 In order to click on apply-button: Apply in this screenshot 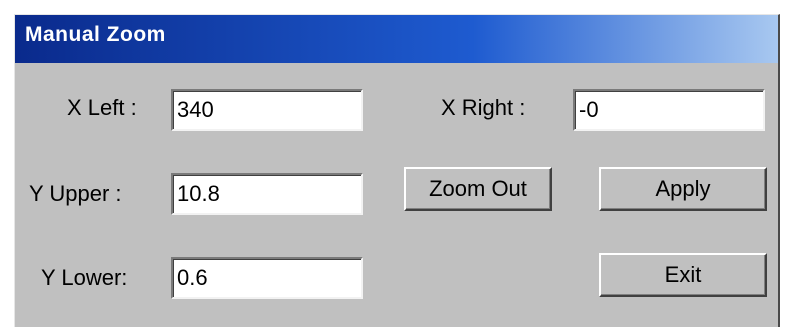, I will do `click(683, 189)`.